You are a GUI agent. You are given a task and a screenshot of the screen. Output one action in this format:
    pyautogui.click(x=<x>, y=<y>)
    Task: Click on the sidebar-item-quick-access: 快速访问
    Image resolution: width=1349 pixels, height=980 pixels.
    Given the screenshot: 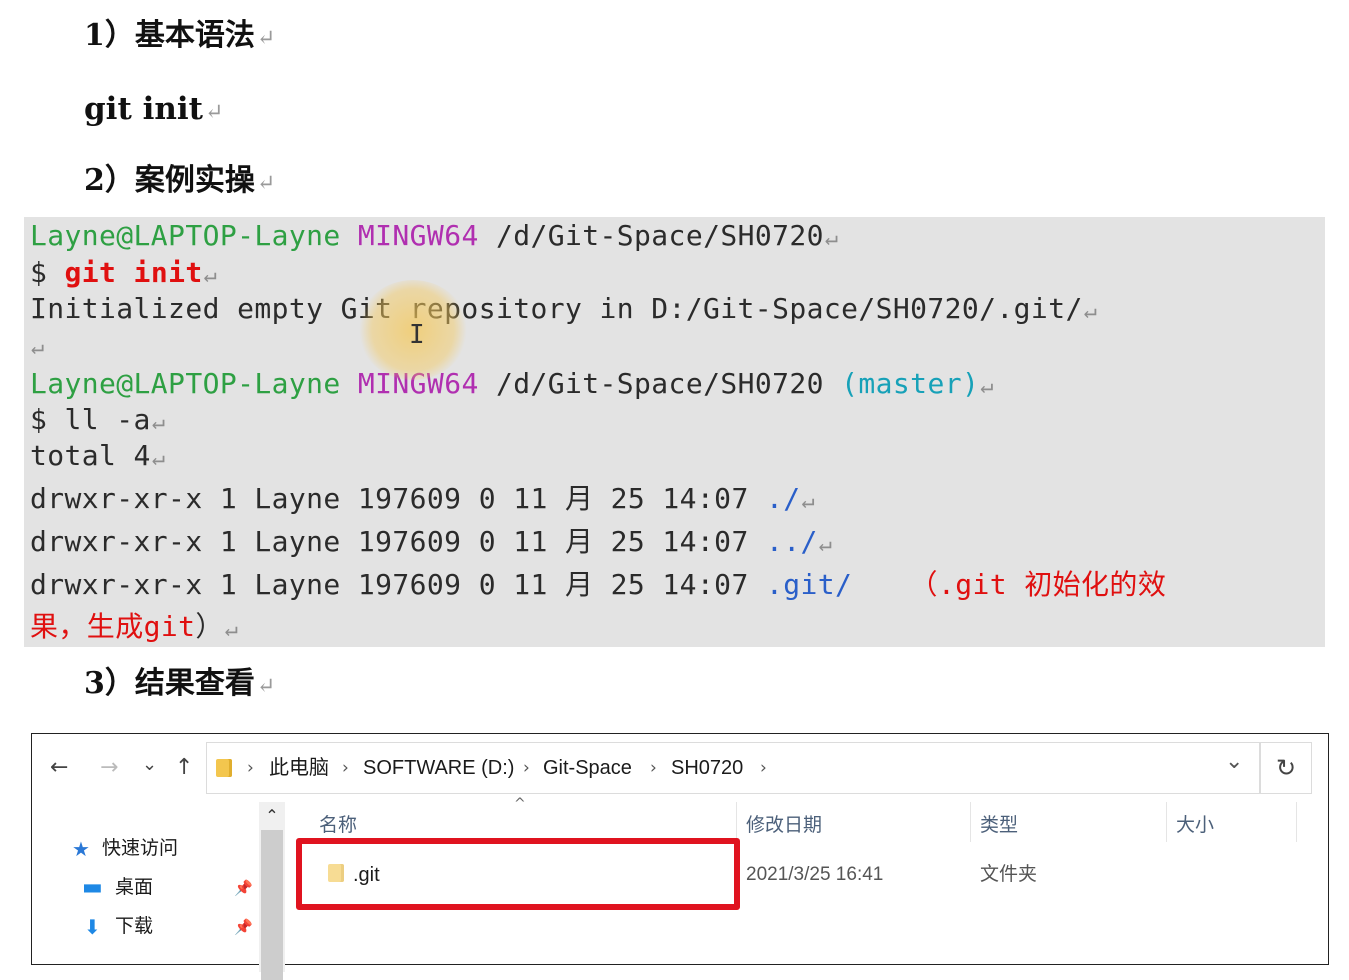 What is the action you would take?
    pyautogui.click(x=140, y=849)
    